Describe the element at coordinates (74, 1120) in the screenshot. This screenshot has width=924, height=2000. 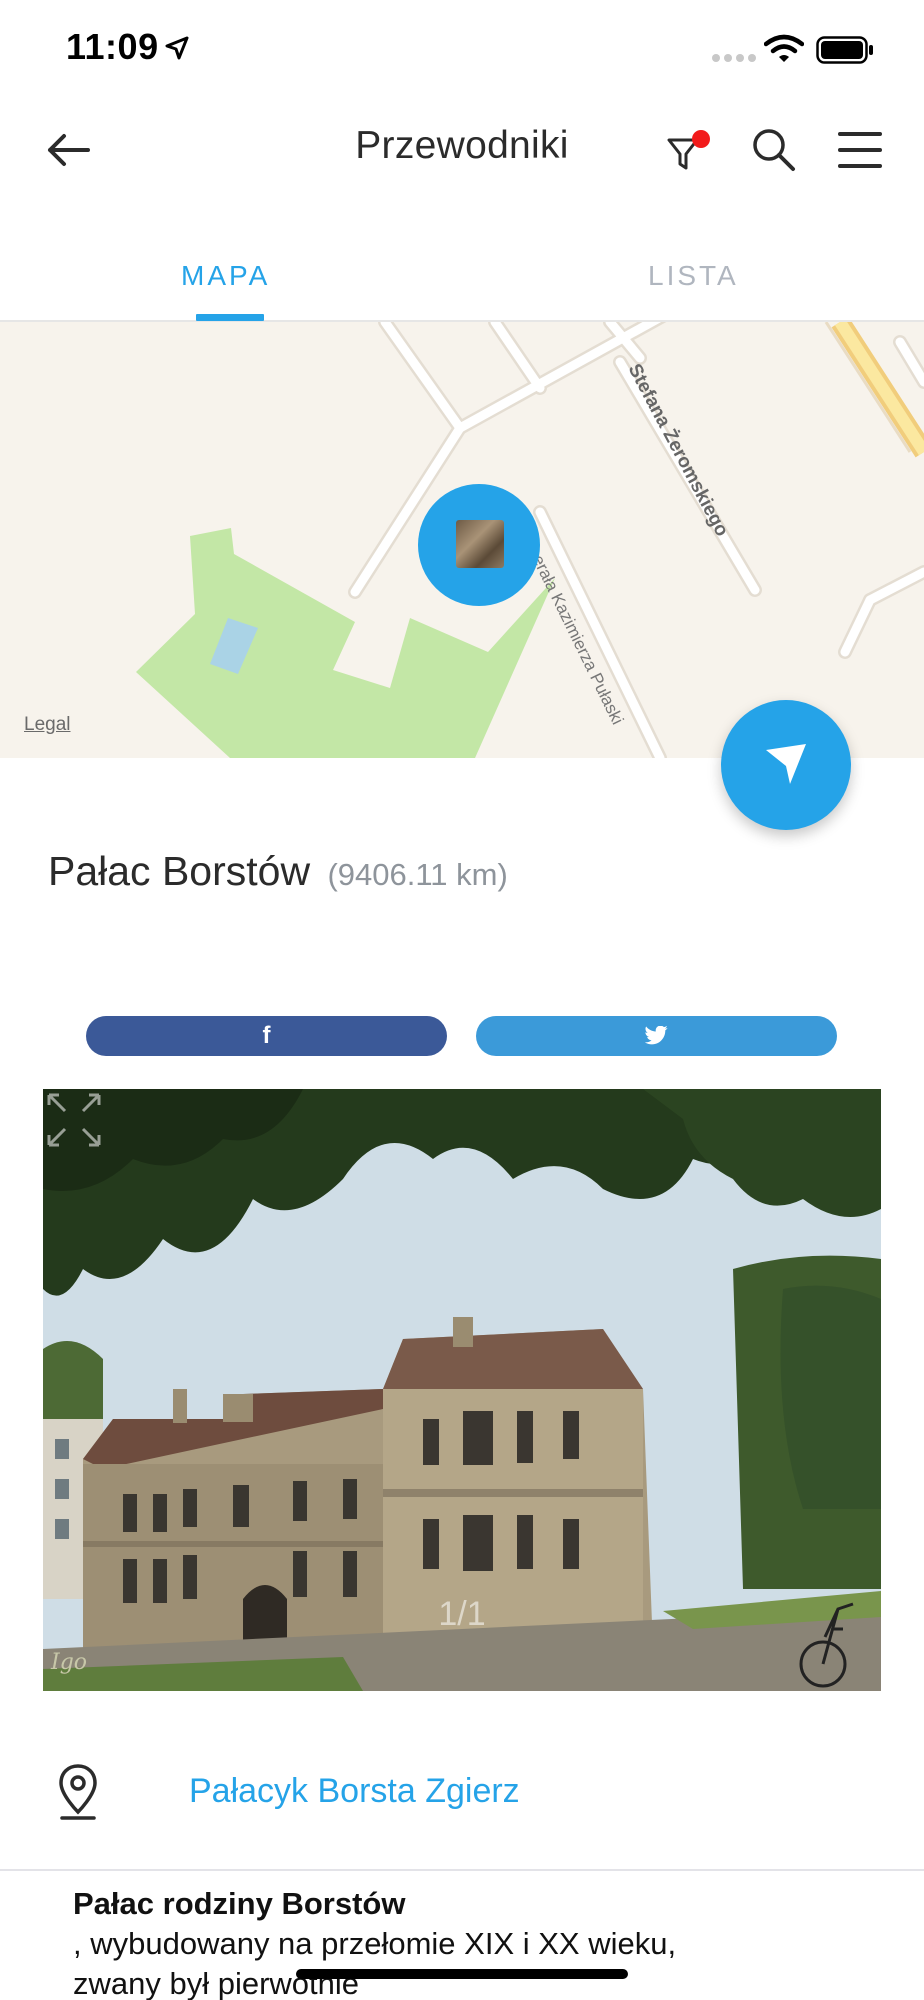
I see `expand-icon` at that location.